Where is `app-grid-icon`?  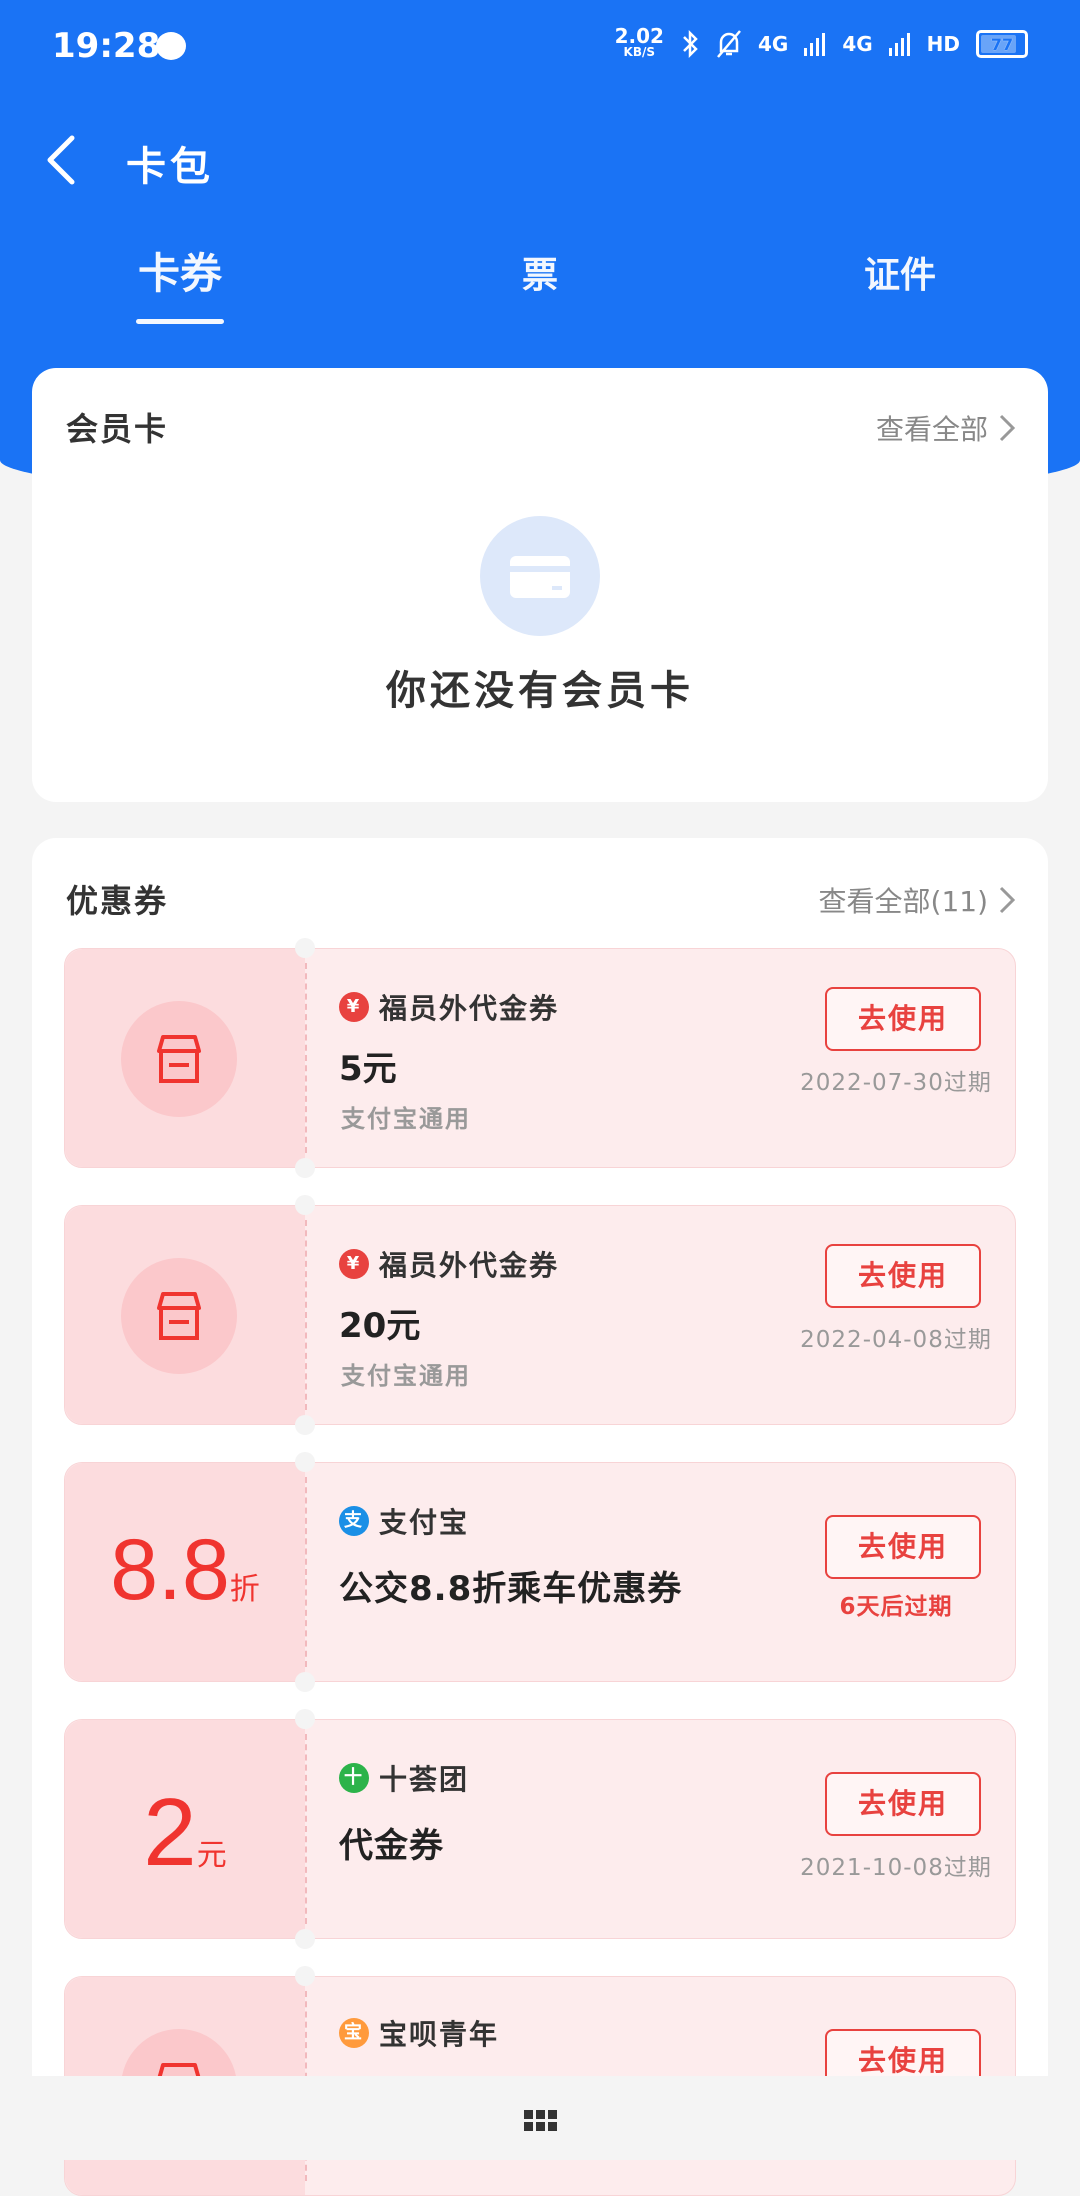
app-grid-icon is located at coordinates (541, 2121).